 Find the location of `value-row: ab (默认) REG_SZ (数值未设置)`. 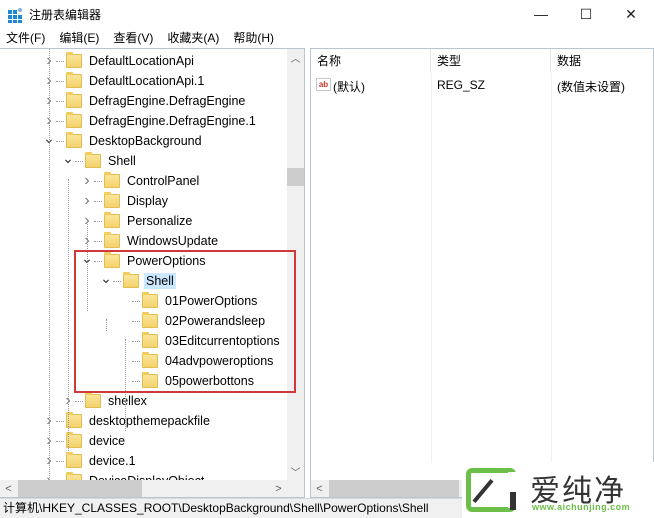

value-row: ab (默认) REG_SZ (数值未设置) is located at coordinates (482, 85).